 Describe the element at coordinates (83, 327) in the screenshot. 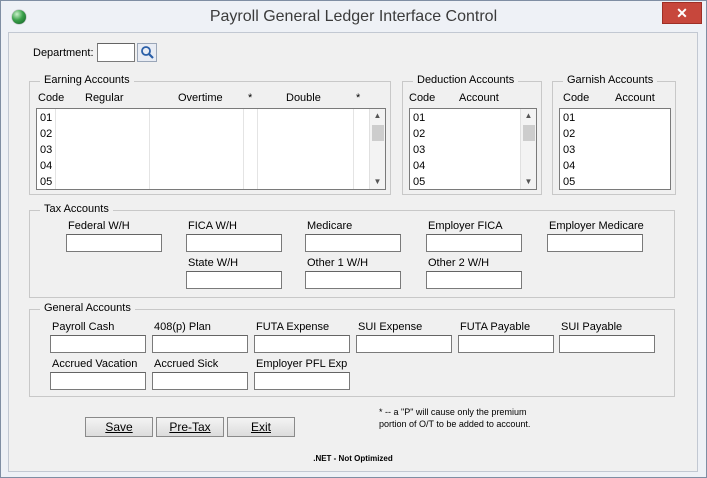

I see `payroll-cash-label: Payroll Cash` at that location.